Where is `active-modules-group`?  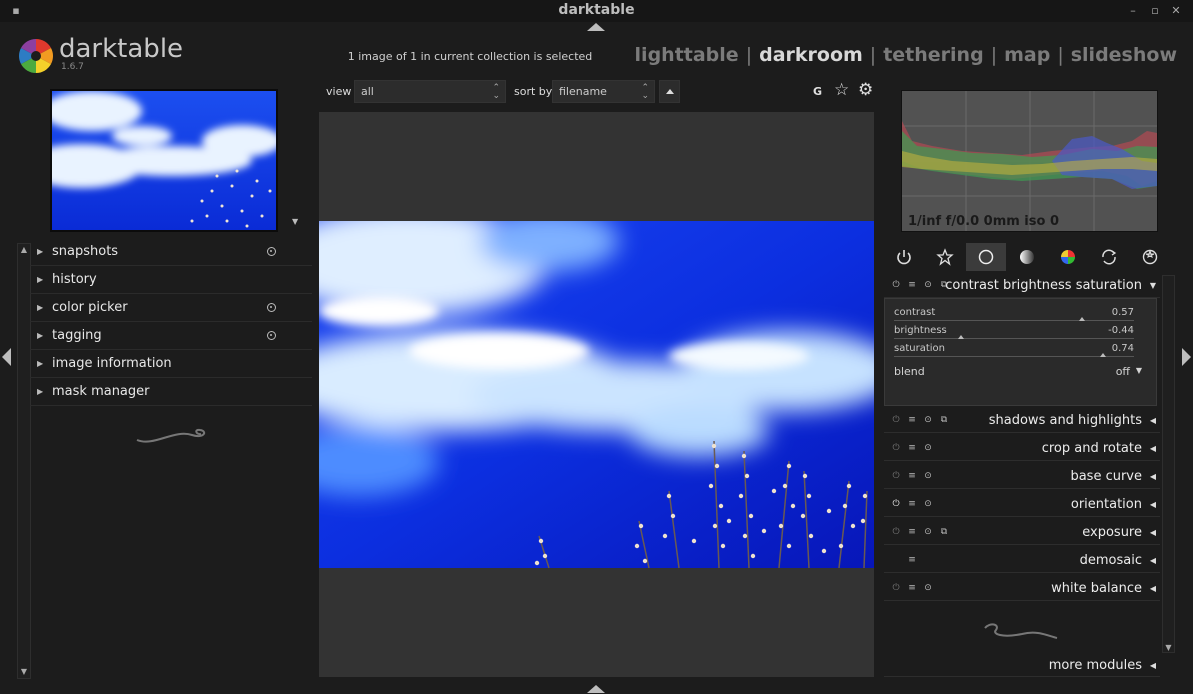 active-modules-group is located at coordinates (904, 257).